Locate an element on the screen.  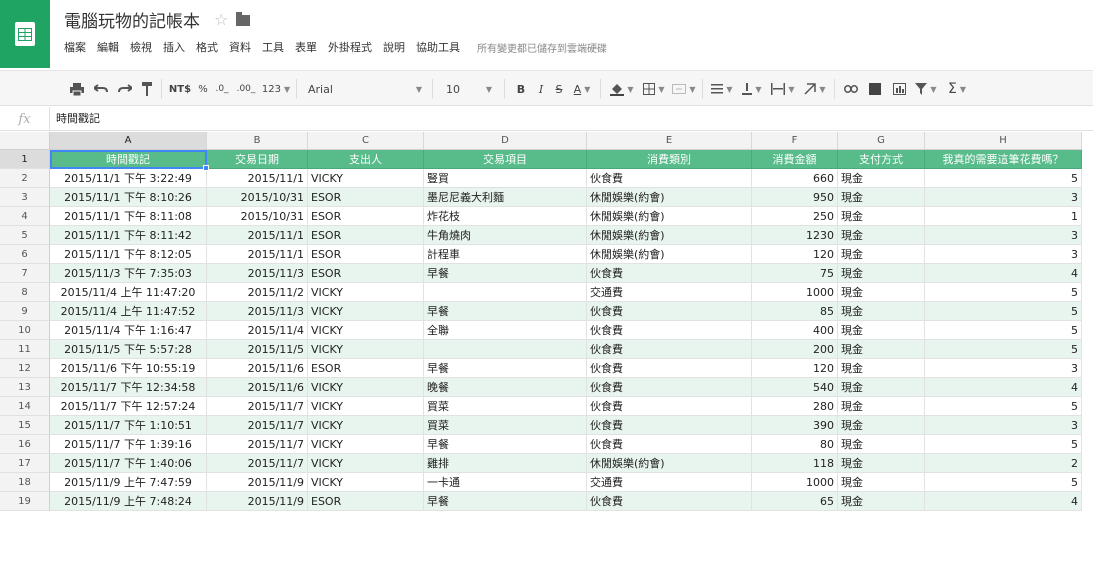
valign-icon: ▼ is located at coordinates (752, 89).